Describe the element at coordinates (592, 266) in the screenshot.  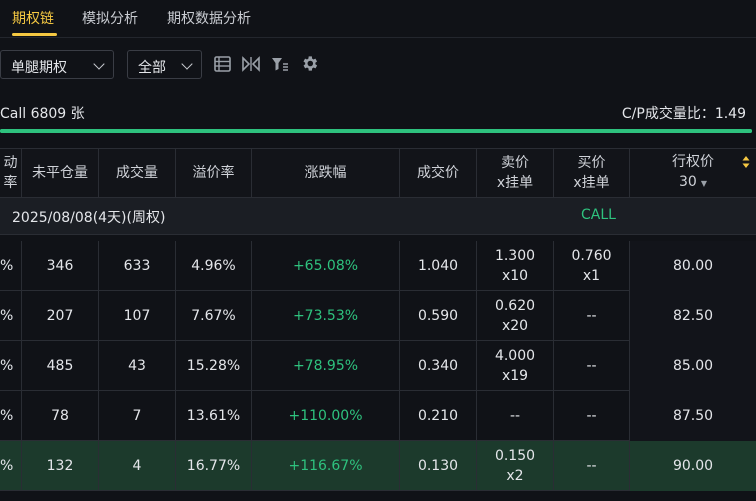
I see `cell-bid: 0.760 x1` at that location.